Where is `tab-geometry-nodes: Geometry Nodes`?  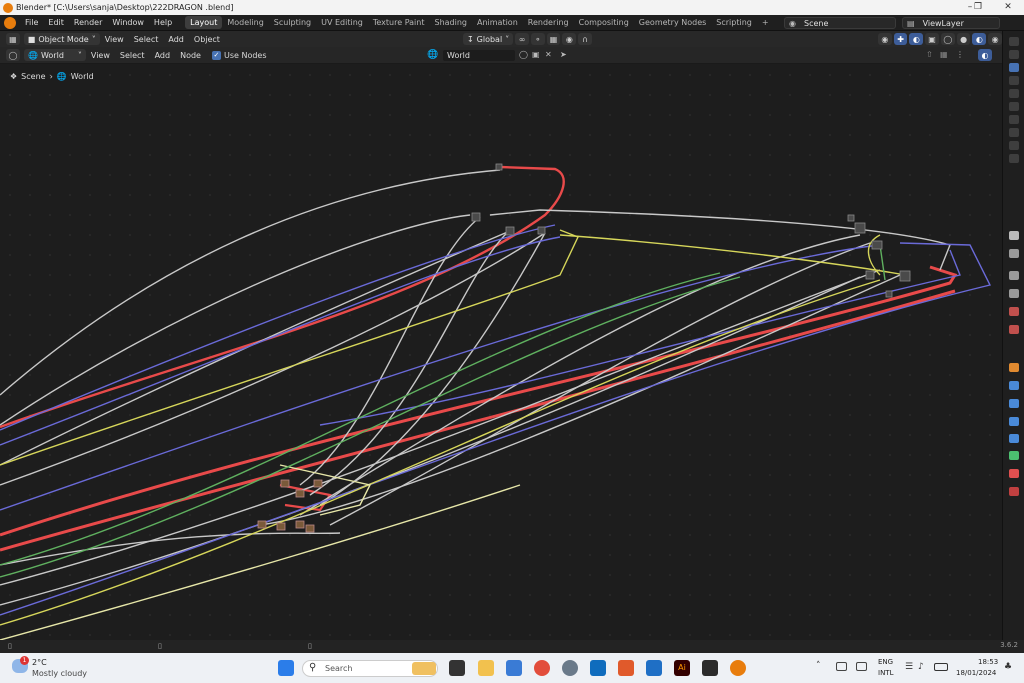 tab-geometry-nodes: Geometry Nodes is located at coordinates (672, 22).